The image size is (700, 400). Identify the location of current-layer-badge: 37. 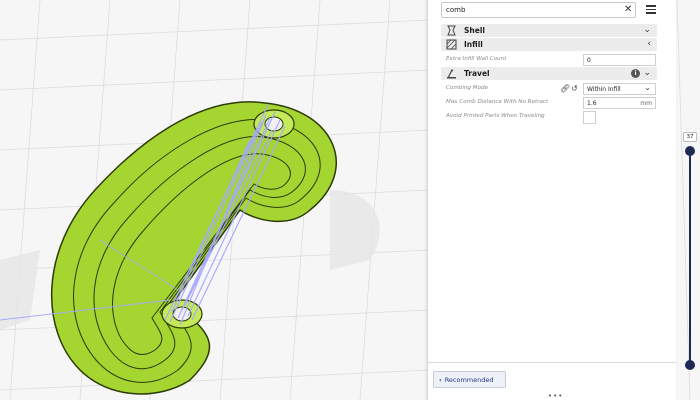
(690, 137).